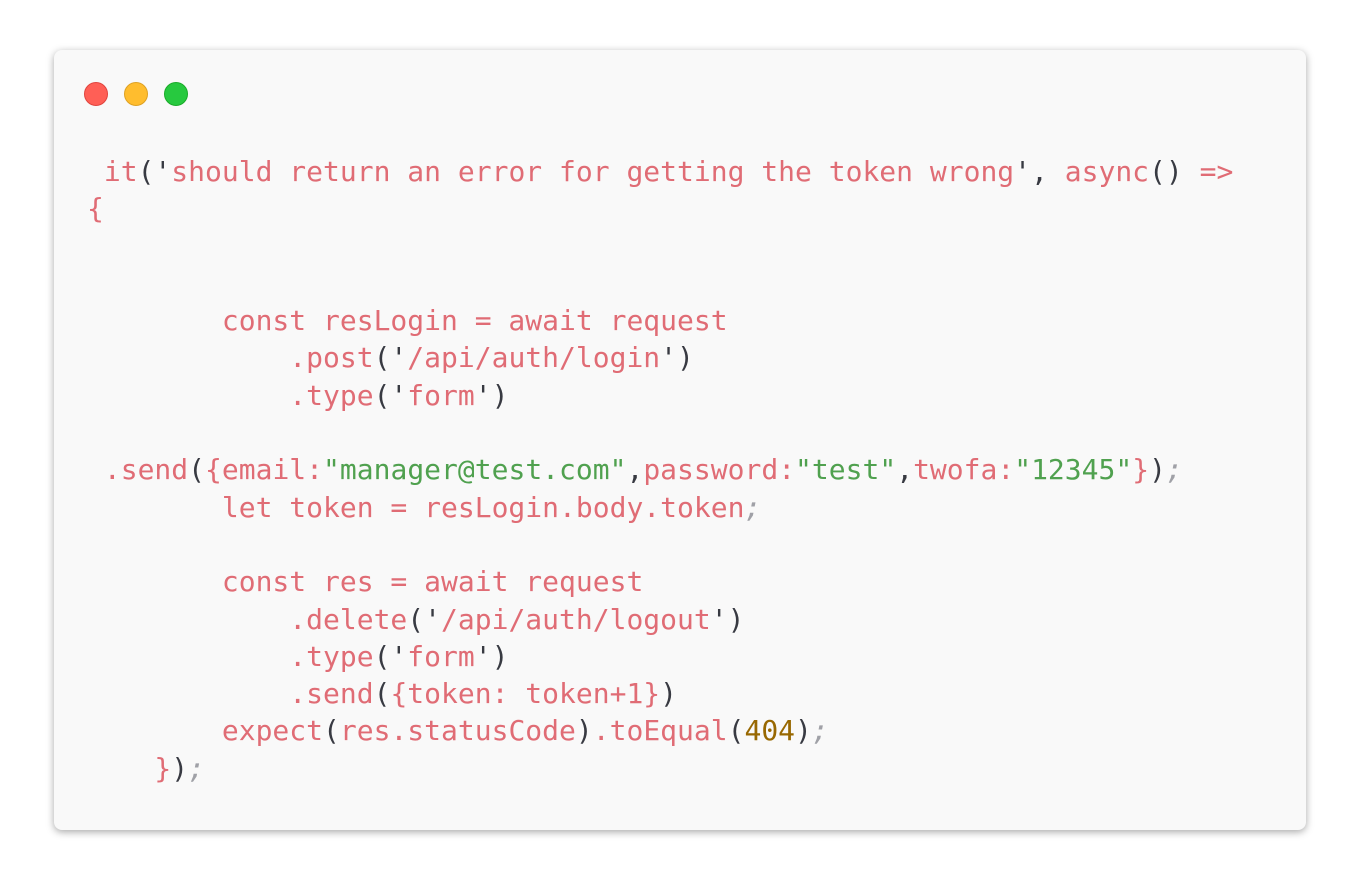 This screenshot has width=1360, height=880. I want to click on code-token: .delete, so click(247, 619).